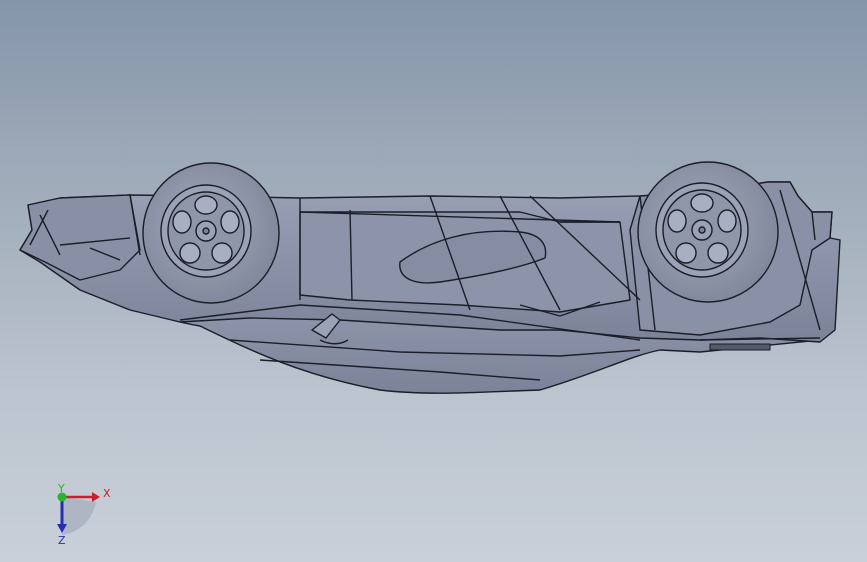  I want to click on front-wheel-icon, so click(211, 233).